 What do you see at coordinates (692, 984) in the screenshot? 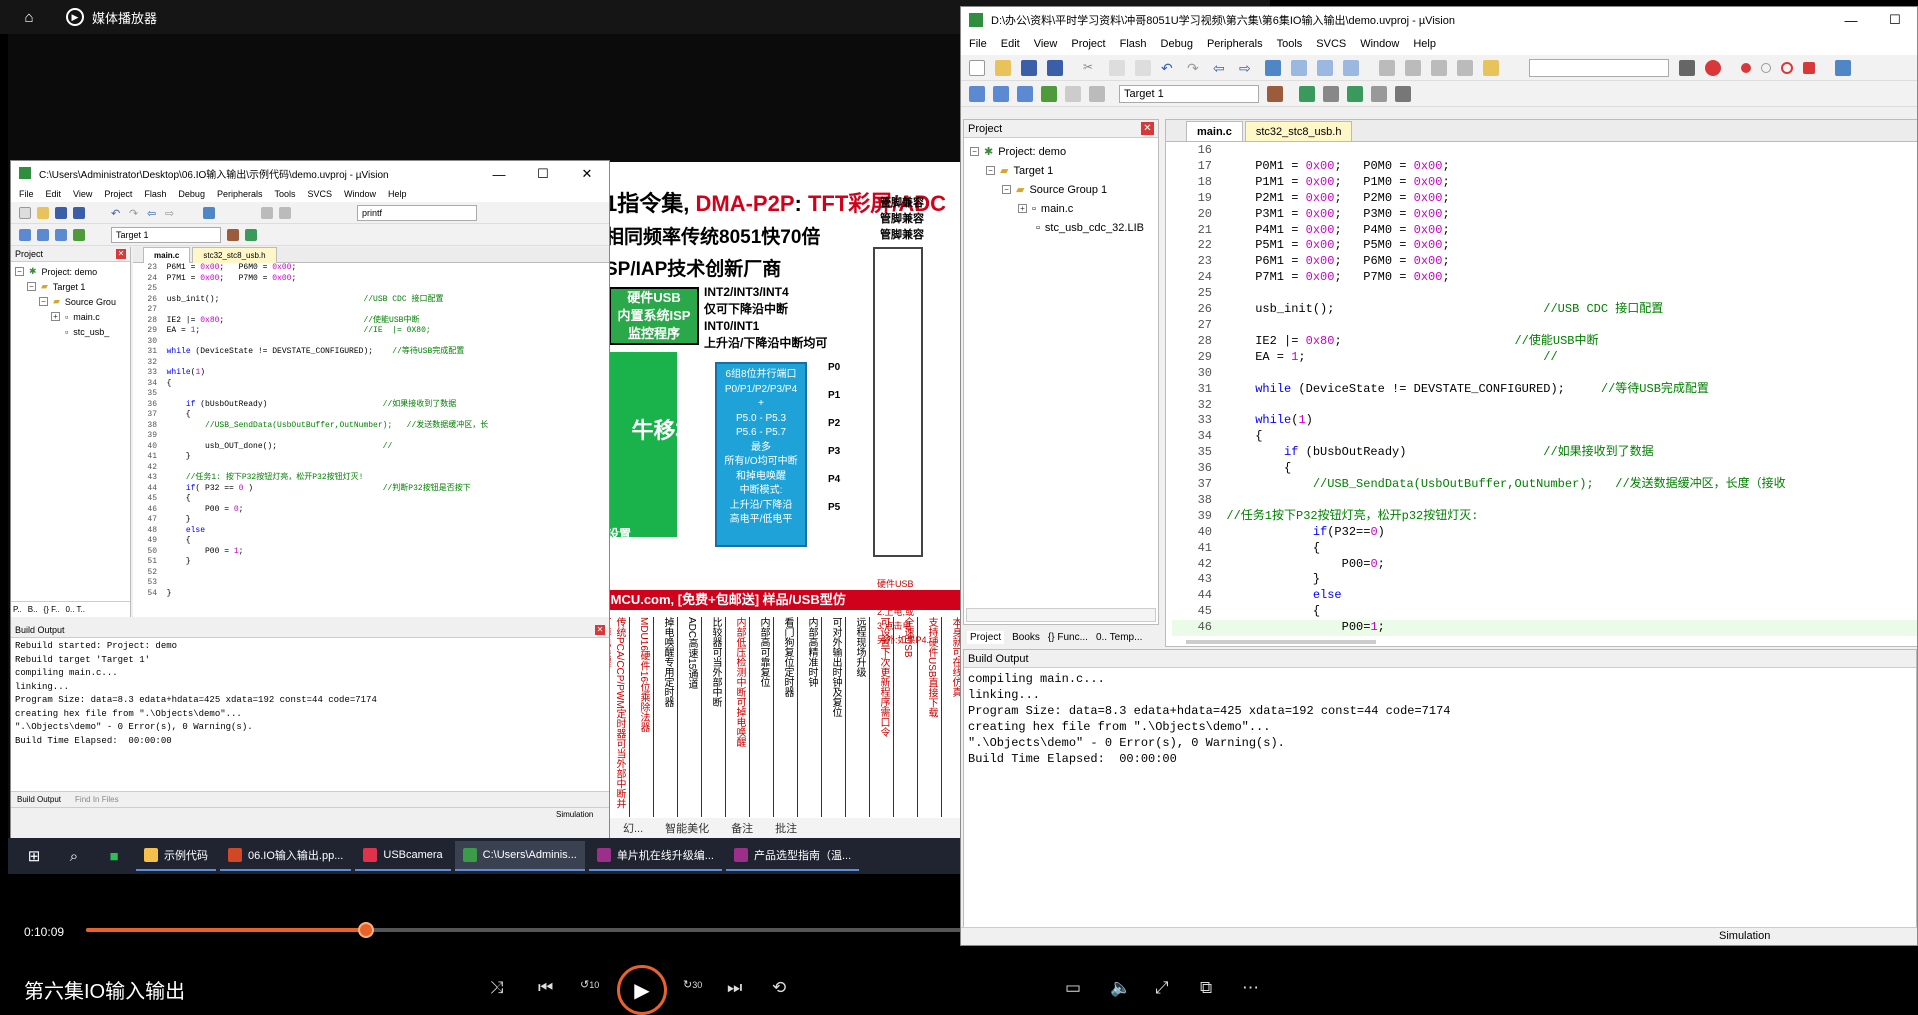
I see `skip-forward-icon: ↻30` at bounding box center [692, 984].